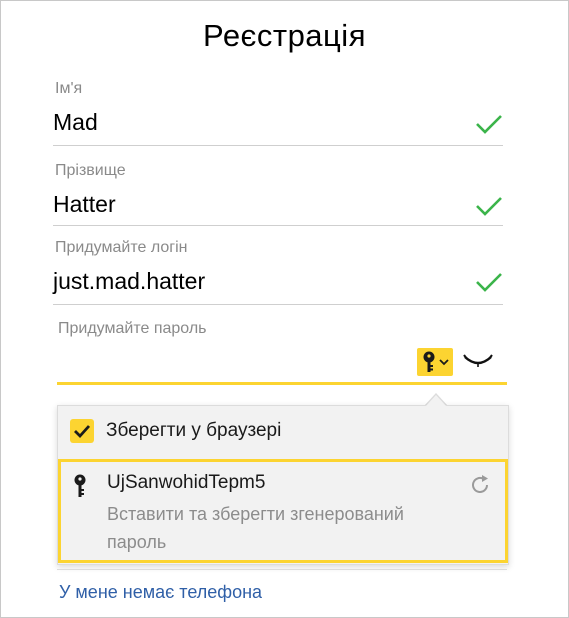  Describe the element at coordinates (69, 88) in the screenshot. I see `first-name-label: Ім'я` at that location.